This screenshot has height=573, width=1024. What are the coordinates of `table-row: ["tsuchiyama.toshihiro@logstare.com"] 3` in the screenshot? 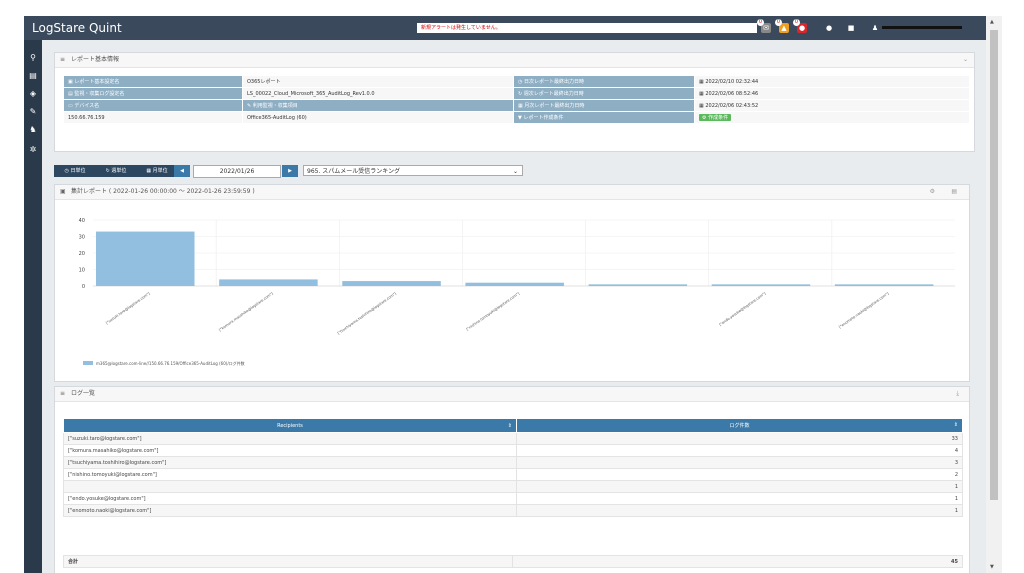 It's located at (513, 462).